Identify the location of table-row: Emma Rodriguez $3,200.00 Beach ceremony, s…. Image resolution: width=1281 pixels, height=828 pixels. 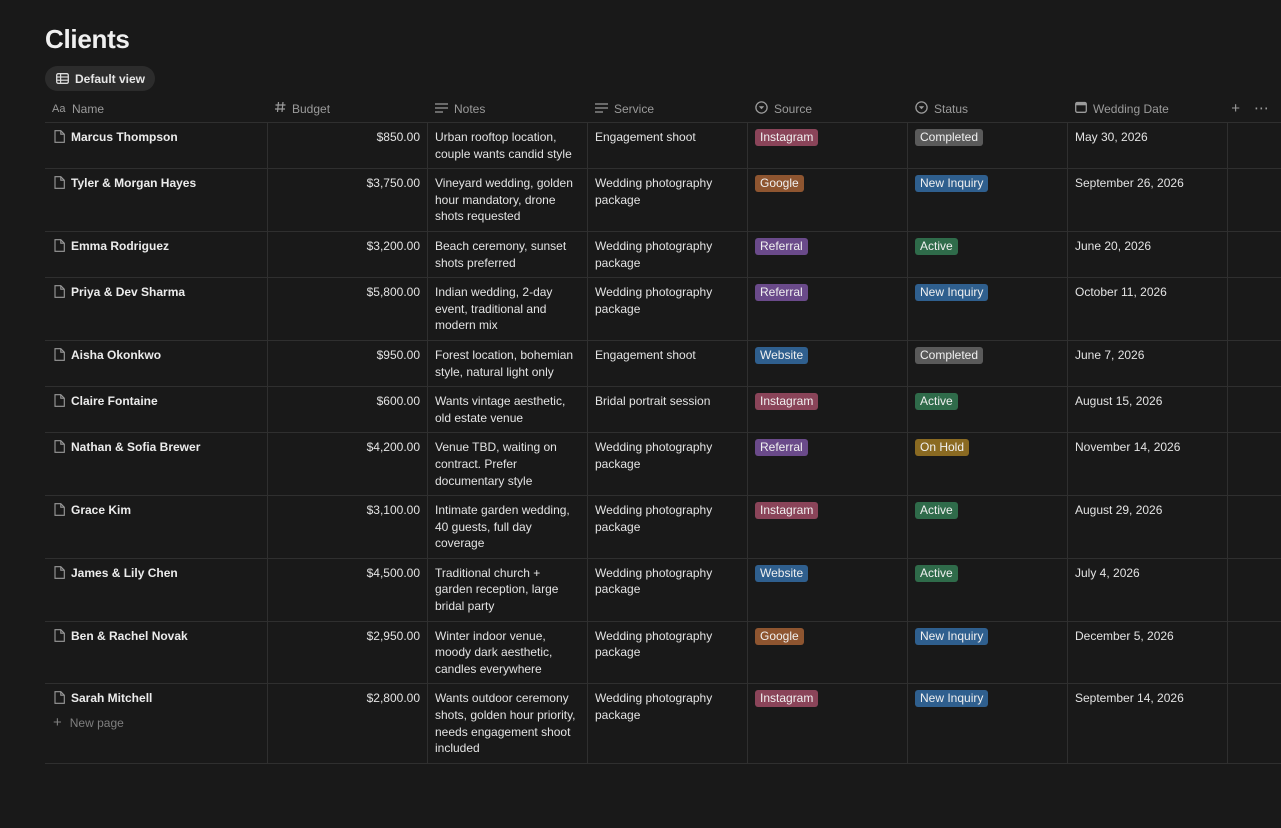
(663, 255).